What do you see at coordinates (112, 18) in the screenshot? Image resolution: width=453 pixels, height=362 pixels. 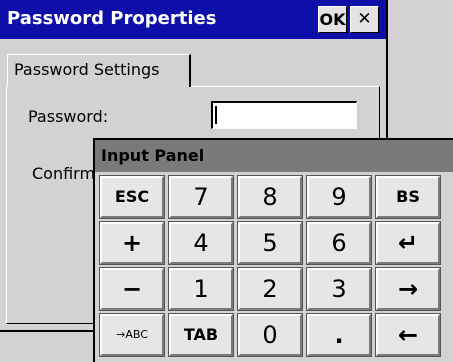 I see `dialog-title: Password Properties` at bounding box center [112, 18].